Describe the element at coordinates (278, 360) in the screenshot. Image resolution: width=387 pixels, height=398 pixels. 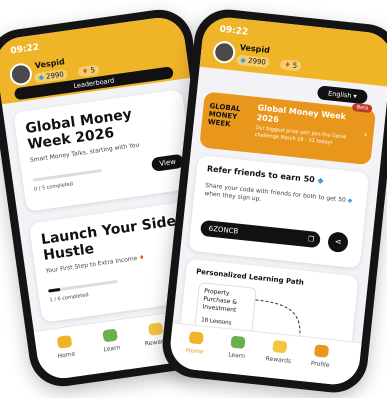
I see `tab-rewards: Rewards` at that location.